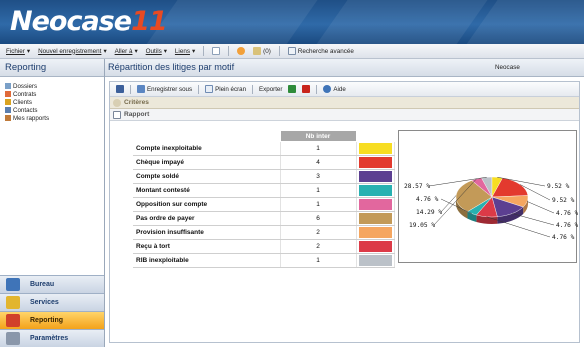 Image resolution: width=584 pixels, height=347 pixels. I want to click on table-row: Opposition sur compte 1, so click(264, 204).